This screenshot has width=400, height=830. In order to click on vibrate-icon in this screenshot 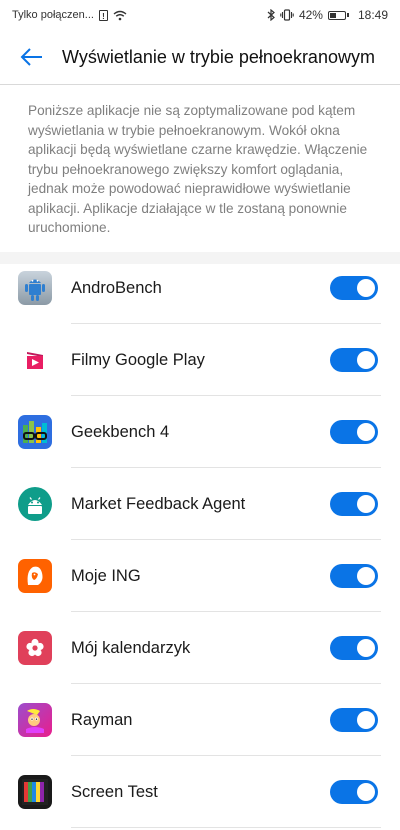, I will do `click(287, 15)`.